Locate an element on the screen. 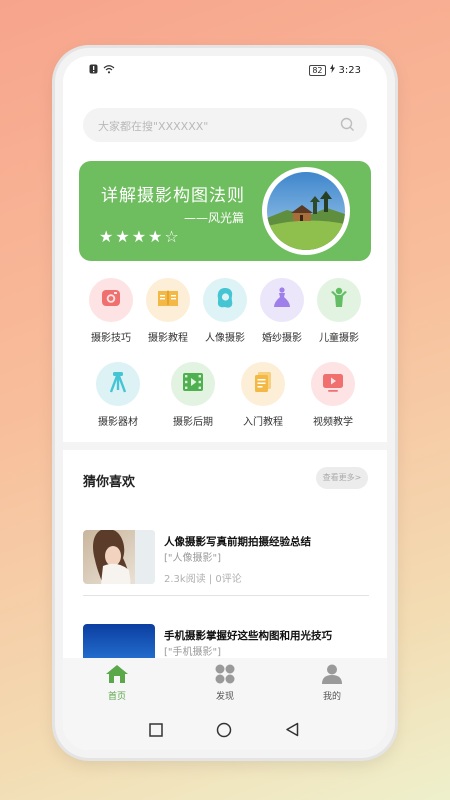 The image size is (450, 800). category-label: 视频教学 is located at coordinates (333, 422).